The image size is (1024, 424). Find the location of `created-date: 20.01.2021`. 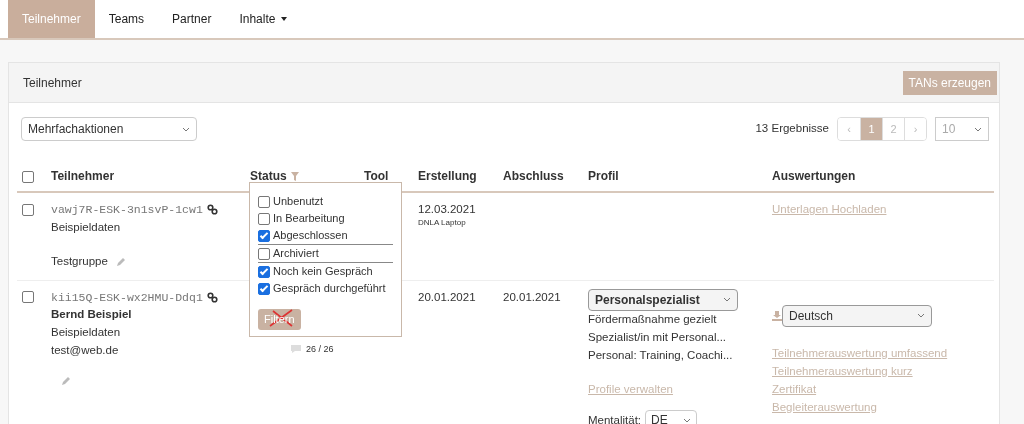

created-date: 20.01.2021 is located at coordinates (447, 297).